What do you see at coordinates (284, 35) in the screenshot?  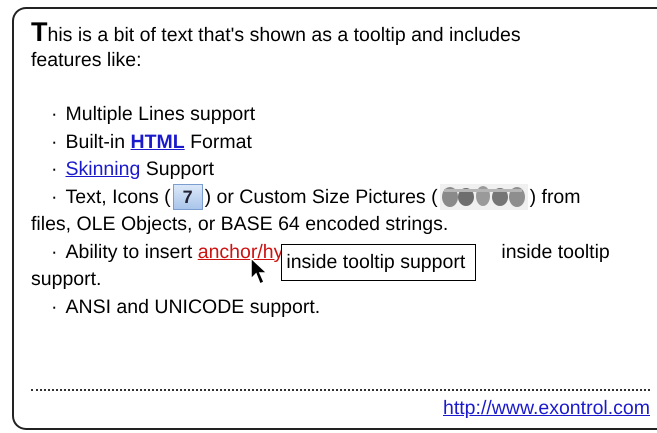 I see `intro-text: his is a bit of text that's shown as a tooltip and includes` at bounding box center [284, 35].